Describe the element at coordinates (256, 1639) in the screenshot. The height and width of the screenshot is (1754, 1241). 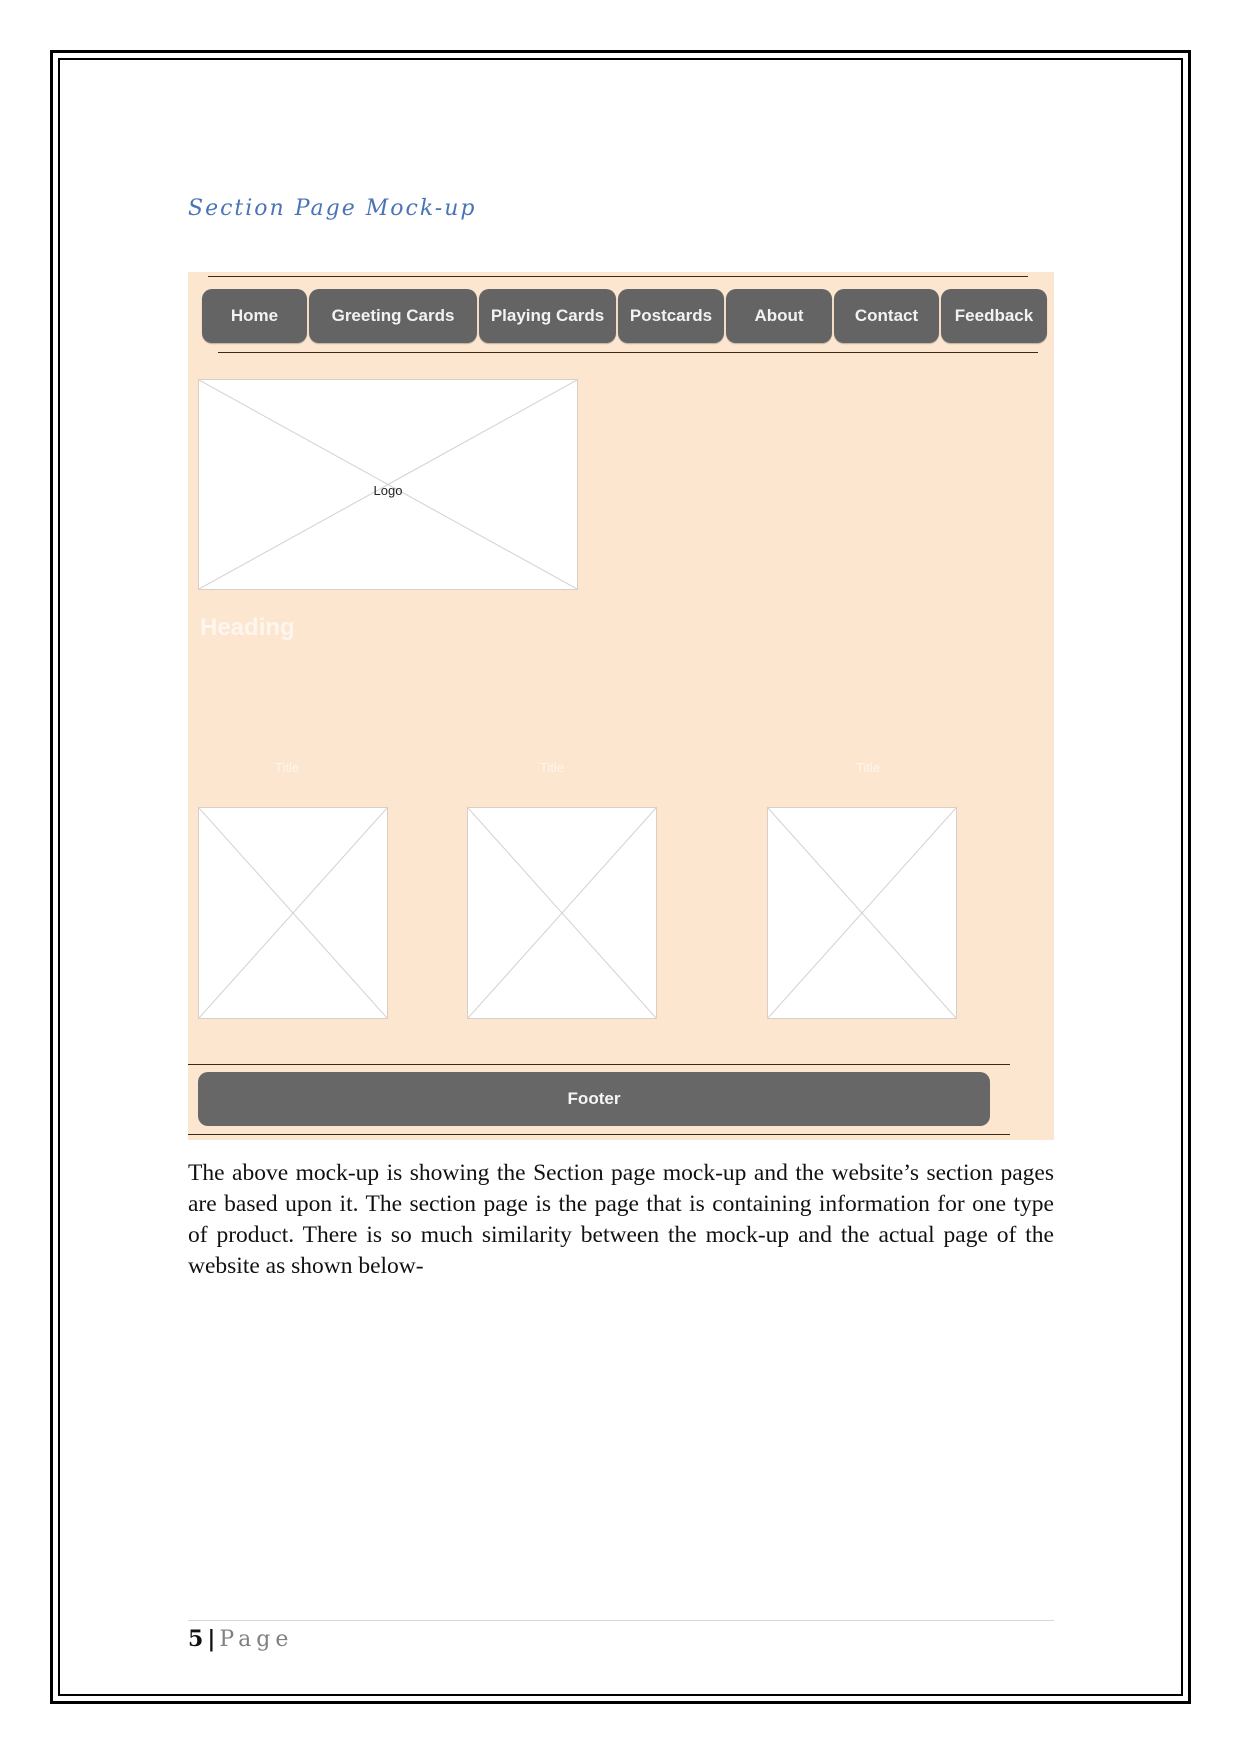
I see `page-word: Page` at that location.